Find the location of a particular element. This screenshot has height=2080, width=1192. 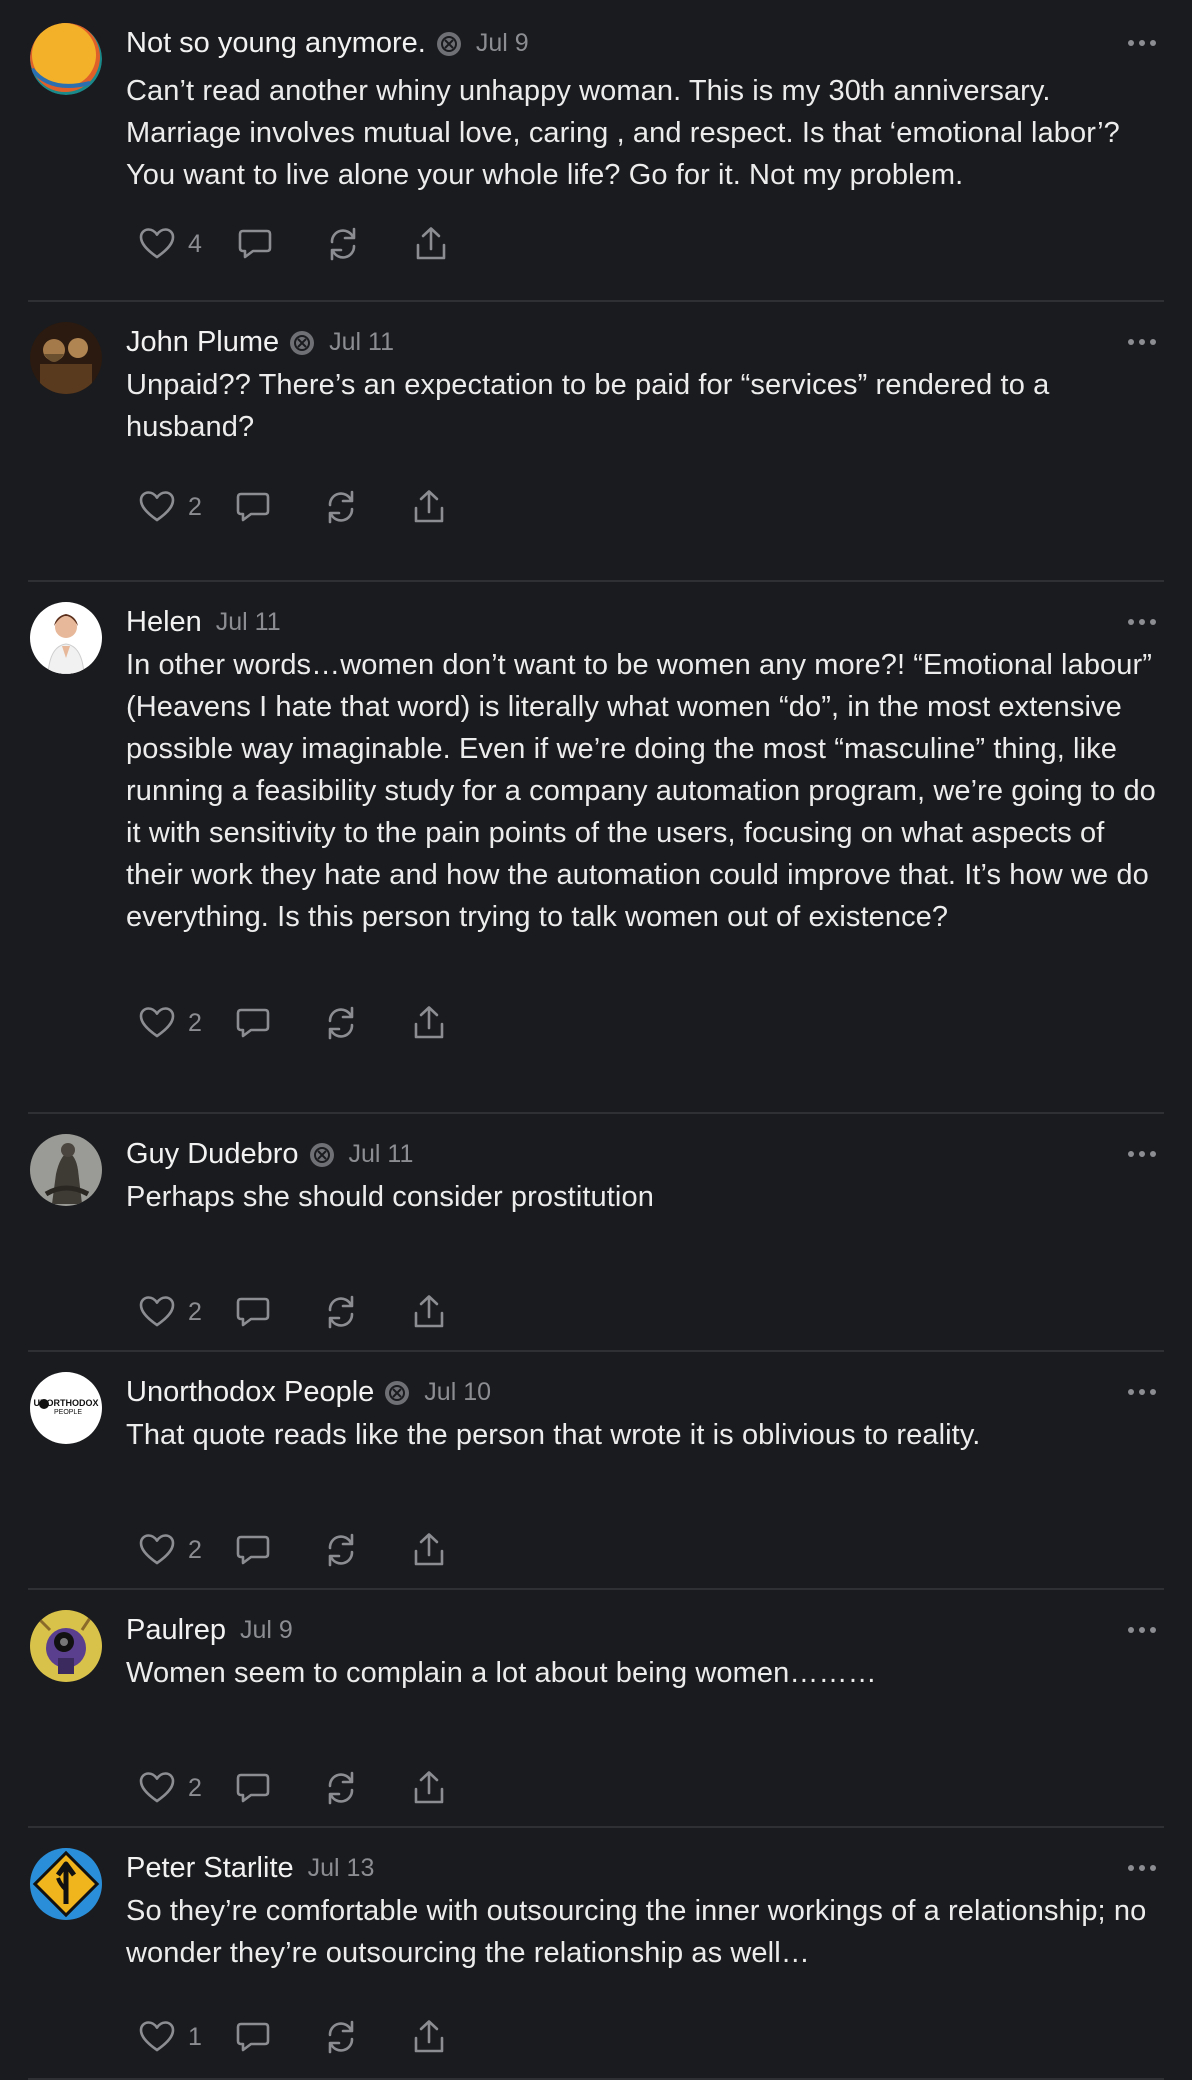

author-name: Peter Starlite is located at coordinates (210, 1868).